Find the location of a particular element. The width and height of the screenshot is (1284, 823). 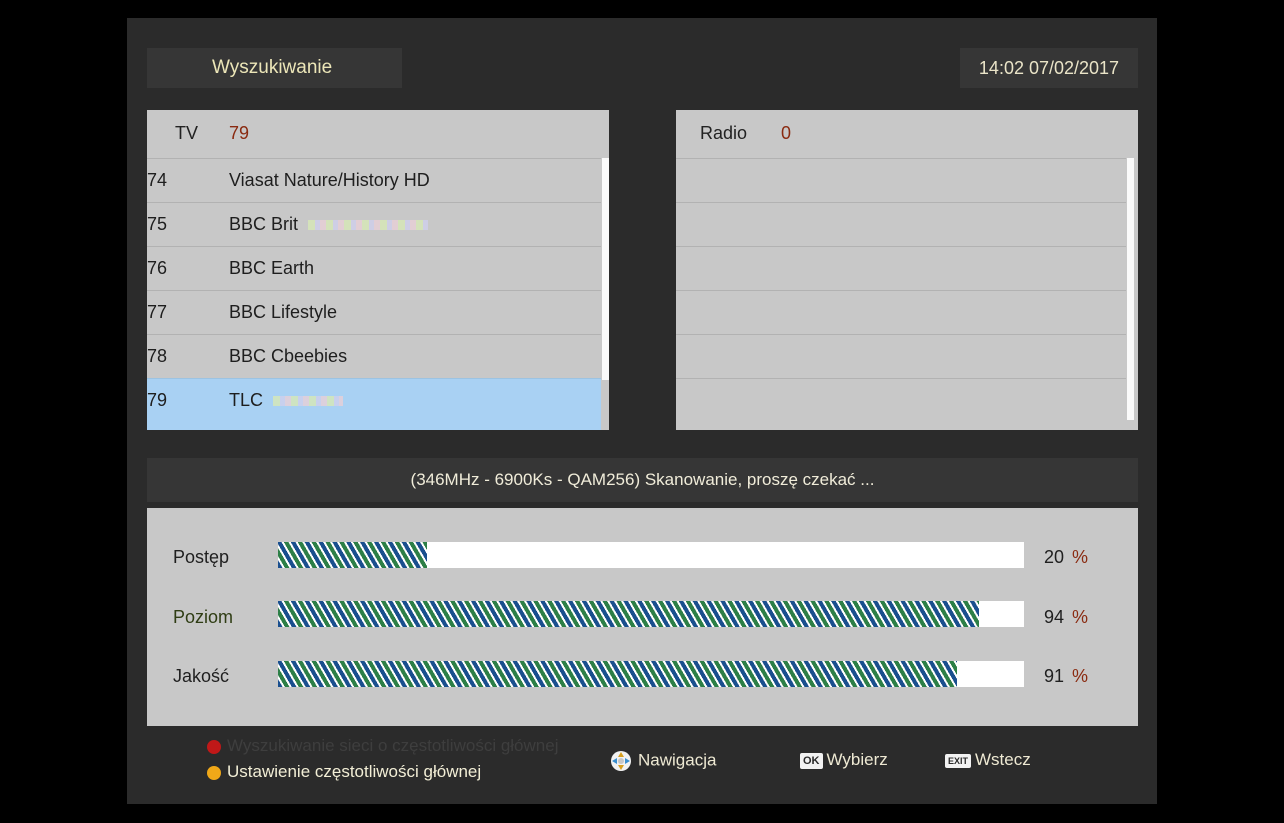

level-value: 94% is located at coordinates (1066, 617).